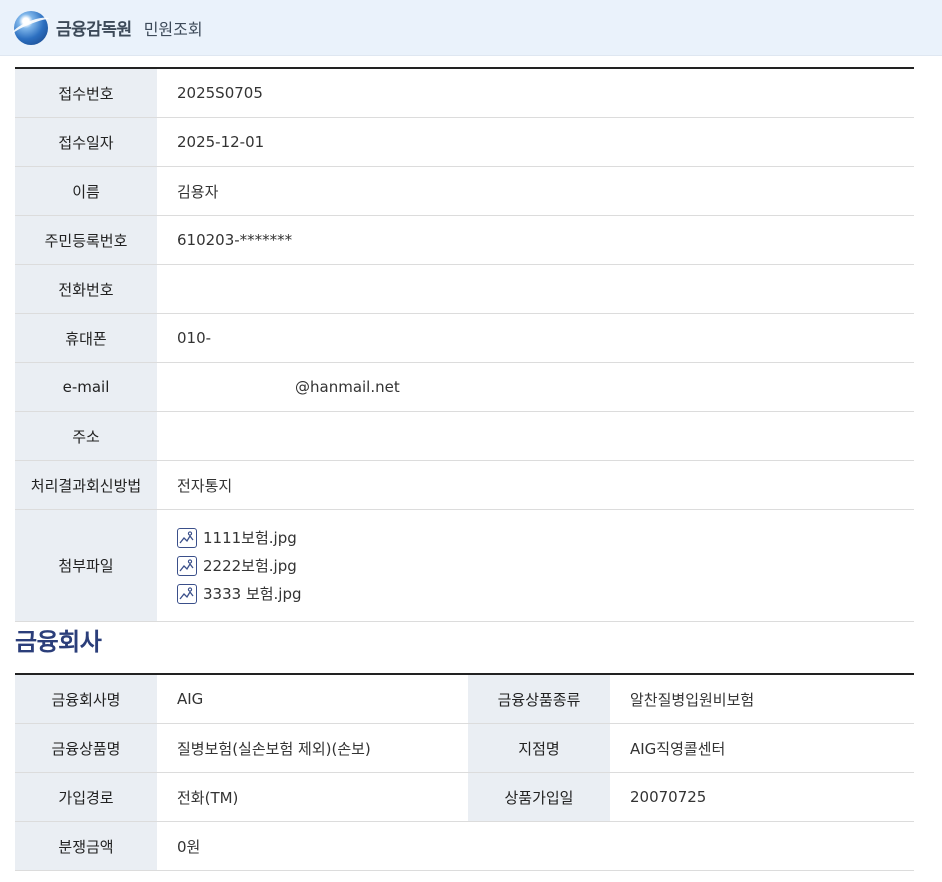 The width and height of the screenshot is (942, 882). Describe the element at coordinates (762, 748) in the screenshot. I see `branch-name: AIG직영콜센터` at that location.